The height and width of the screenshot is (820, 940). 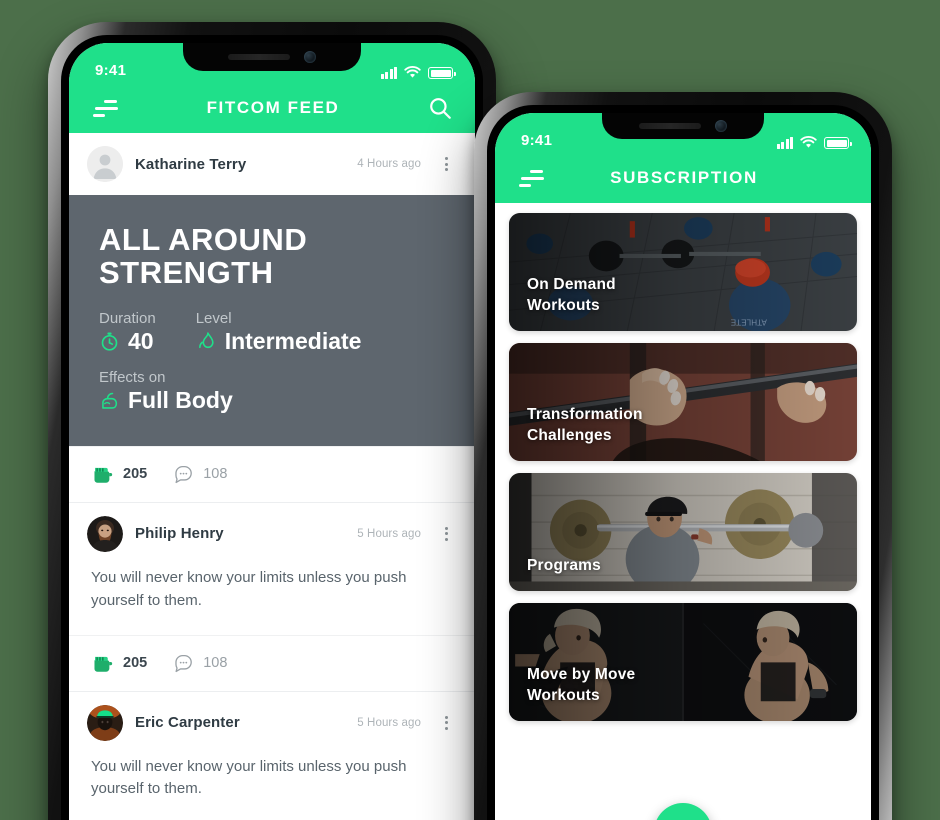 What do you see at coordinates (272, 534) in the screenshot?
I see `post-header: Philip Henry 5 Hours ago` at bounding box center [272, 534].